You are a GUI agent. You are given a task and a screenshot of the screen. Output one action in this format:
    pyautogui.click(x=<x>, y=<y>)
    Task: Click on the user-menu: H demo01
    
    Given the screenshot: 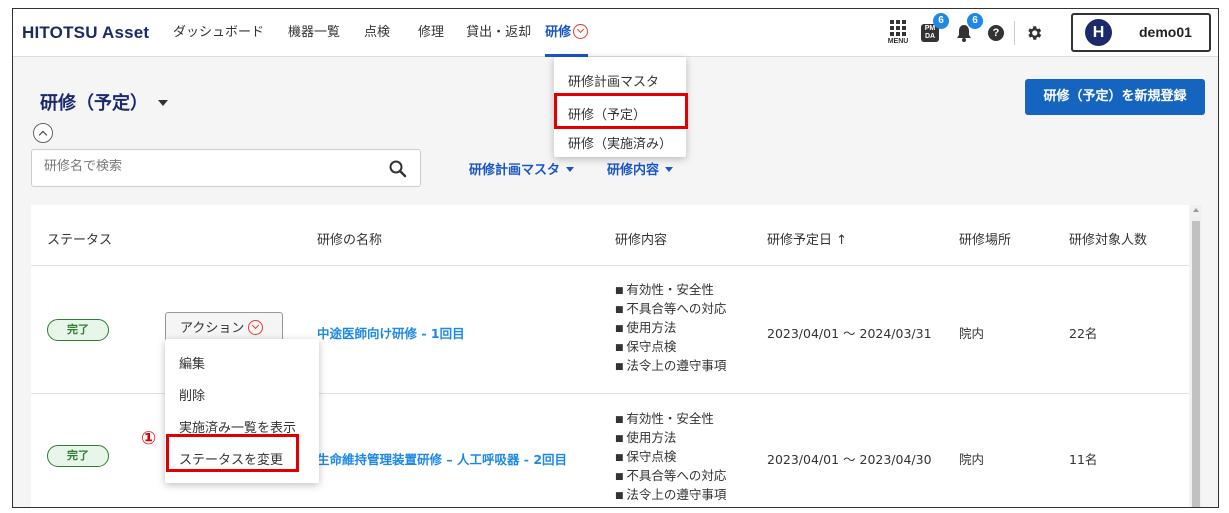 What is the action you would take?
    pyautogui.click(x=1141, y=32)
    